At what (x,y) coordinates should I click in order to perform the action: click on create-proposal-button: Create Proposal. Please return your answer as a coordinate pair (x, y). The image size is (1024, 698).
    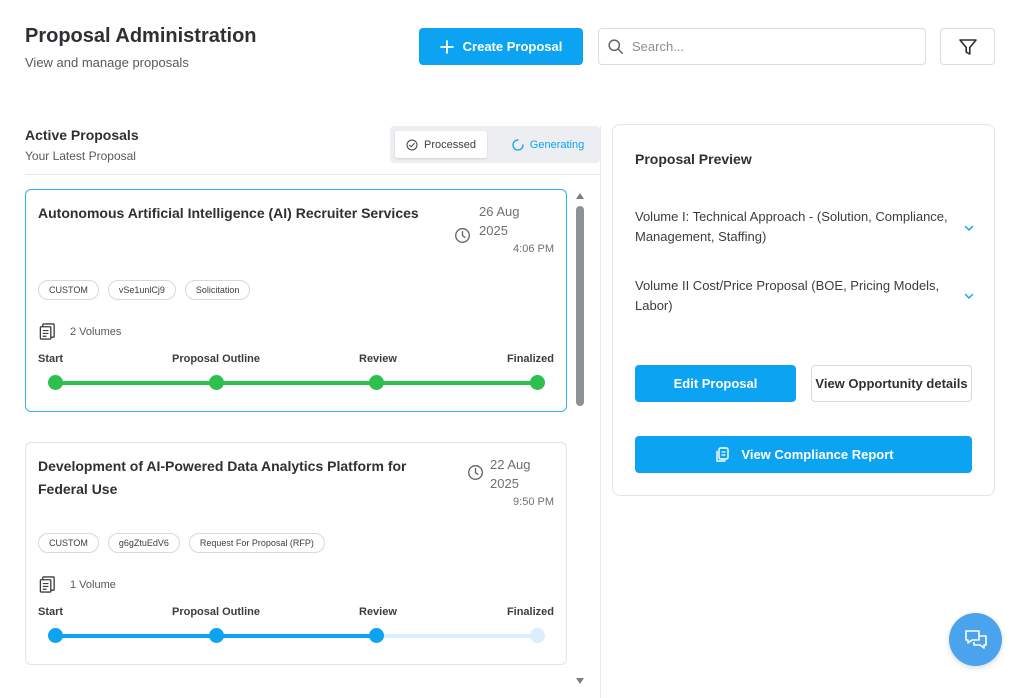
    Looking at the image, I should click on (501, 46).